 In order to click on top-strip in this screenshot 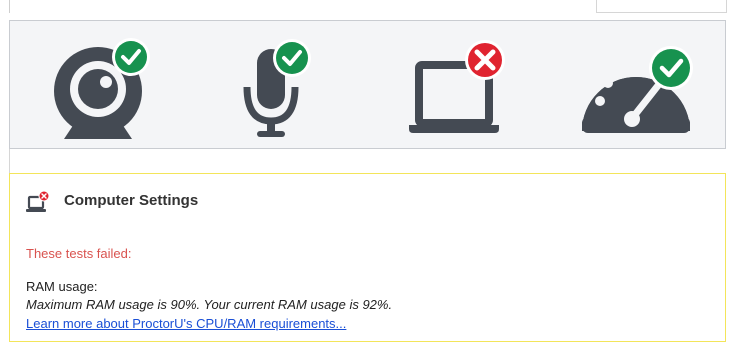, I will do `click(369, 6)`.